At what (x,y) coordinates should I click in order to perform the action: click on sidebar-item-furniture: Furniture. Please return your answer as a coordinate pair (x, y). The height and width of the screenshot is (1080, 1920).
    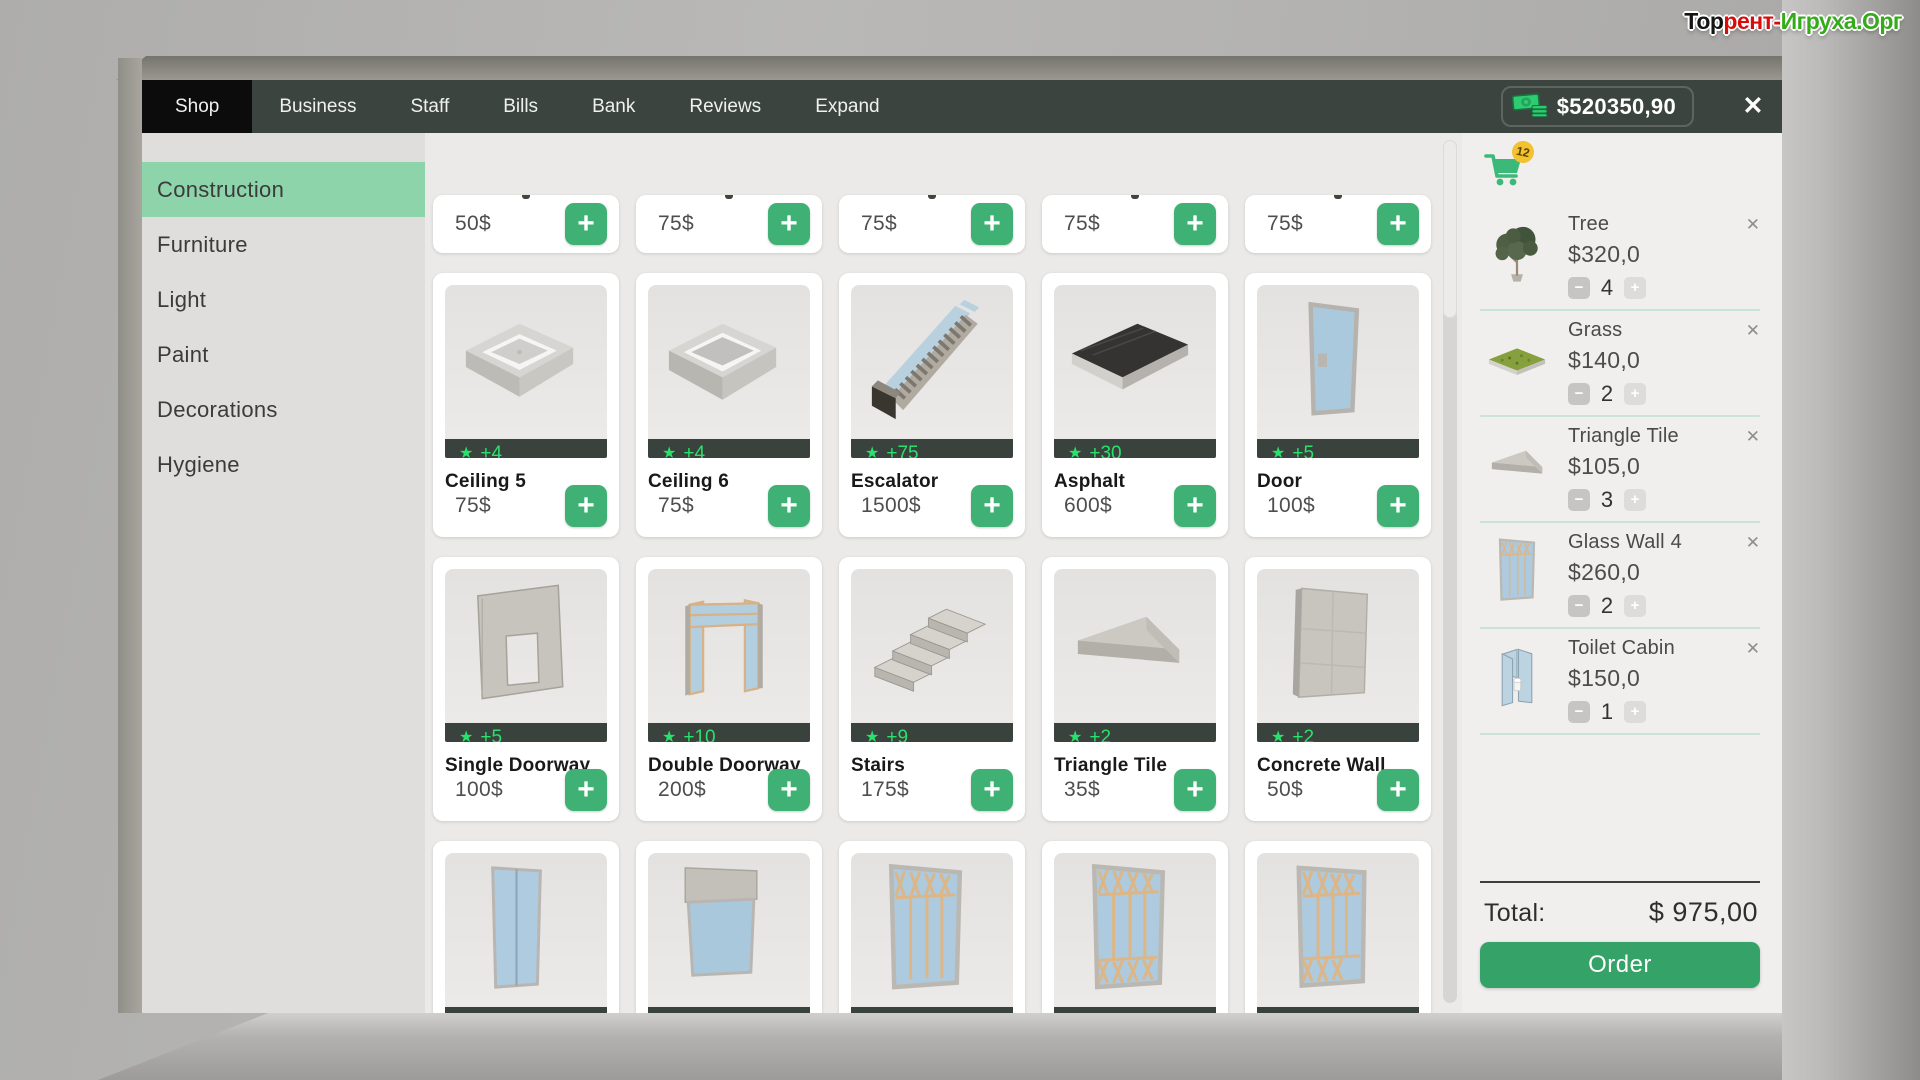
    Looking at the image, I should click on (283, 244).